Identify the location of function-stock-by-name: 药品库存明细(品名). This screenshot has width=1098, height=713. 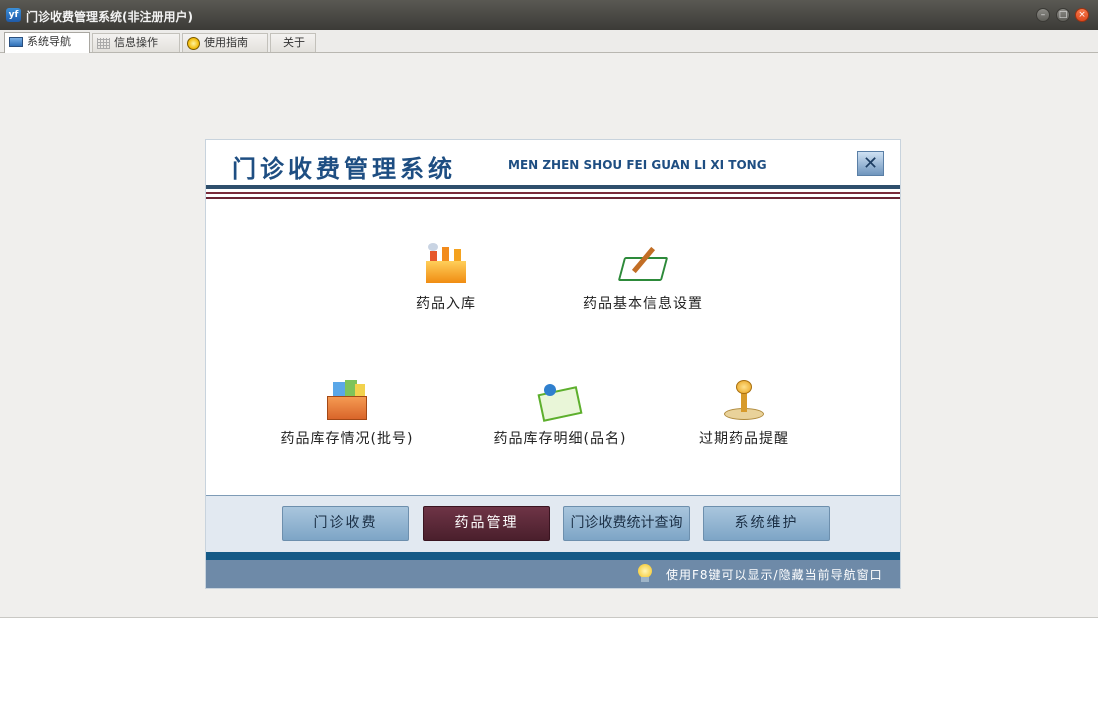
(560, 413).